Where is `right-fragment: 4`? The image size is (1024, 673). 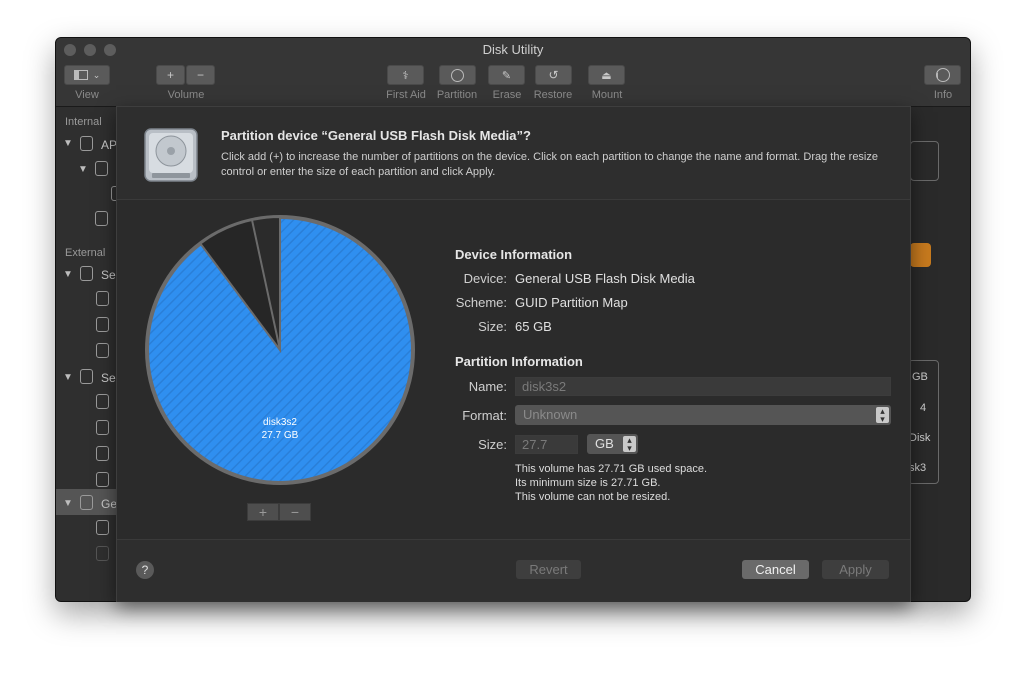
right-fragment: 4 is located at coordinates (923, 408).